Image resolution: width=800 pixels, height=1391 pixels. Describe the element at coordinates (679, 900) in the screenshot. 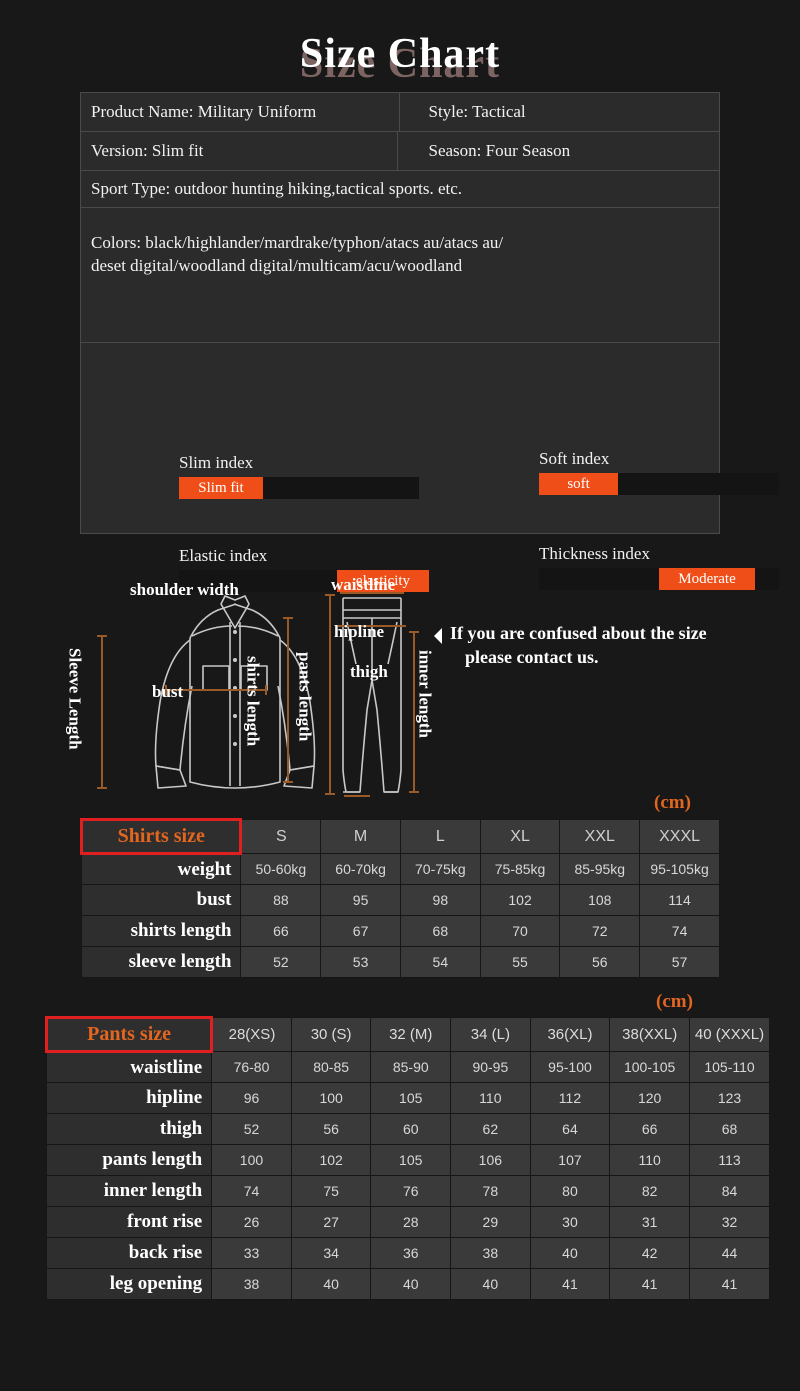

I see `table-cell: 114` at that location.